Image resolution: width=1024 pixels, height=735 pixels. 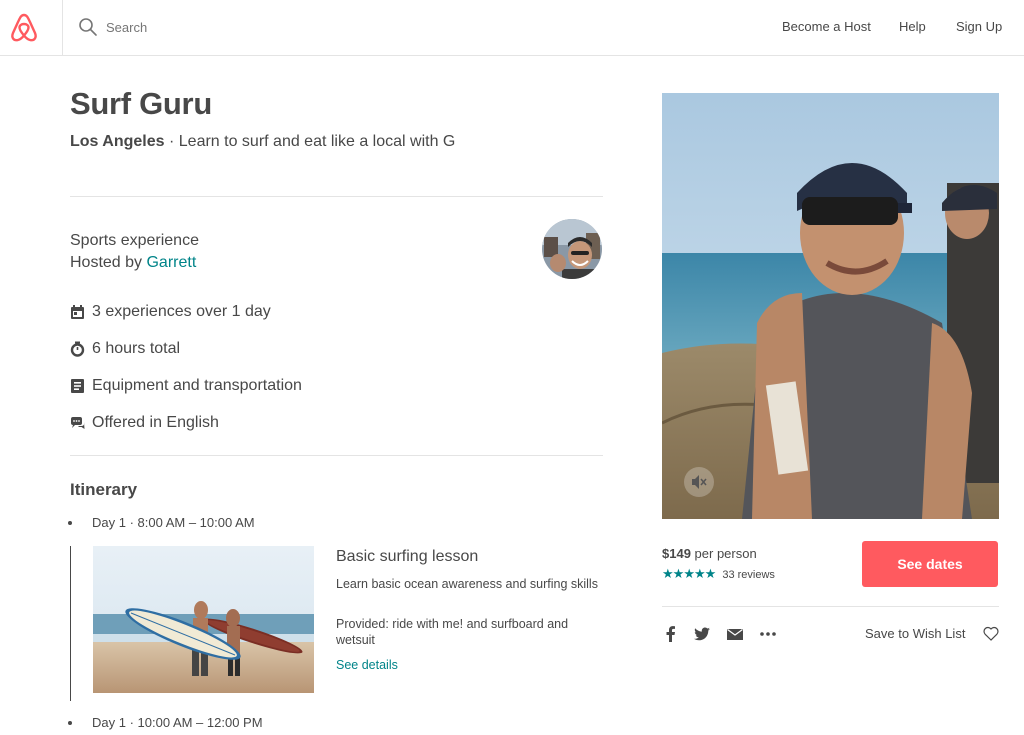 What do you see at coordinates (676, 553) in the screenshot?
I see `price-amount: $149` at bounding box center [676, 553].